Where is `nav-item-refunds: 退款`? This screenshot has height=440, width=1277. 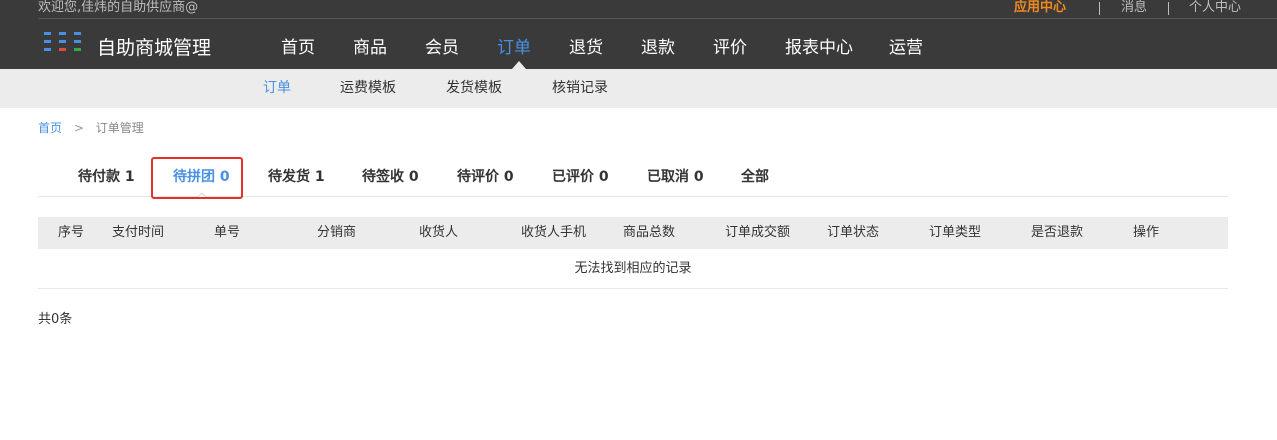
nav-item-refunds: 退款 is located at coordinates (677, 48).